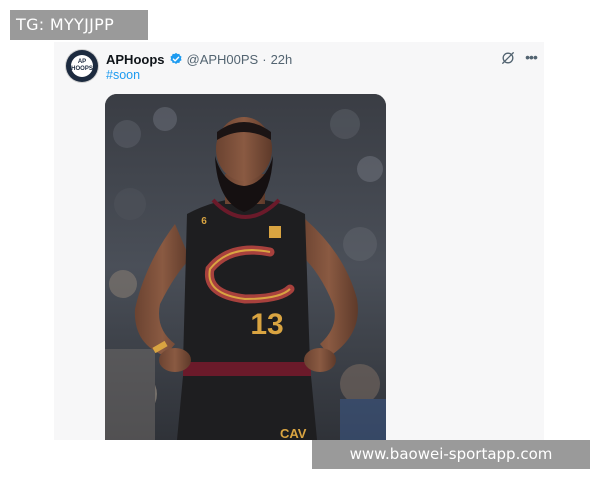 The width and height of the screenshot is (600, 480). I want to click on jersey-number: 13, so click(266, 324).